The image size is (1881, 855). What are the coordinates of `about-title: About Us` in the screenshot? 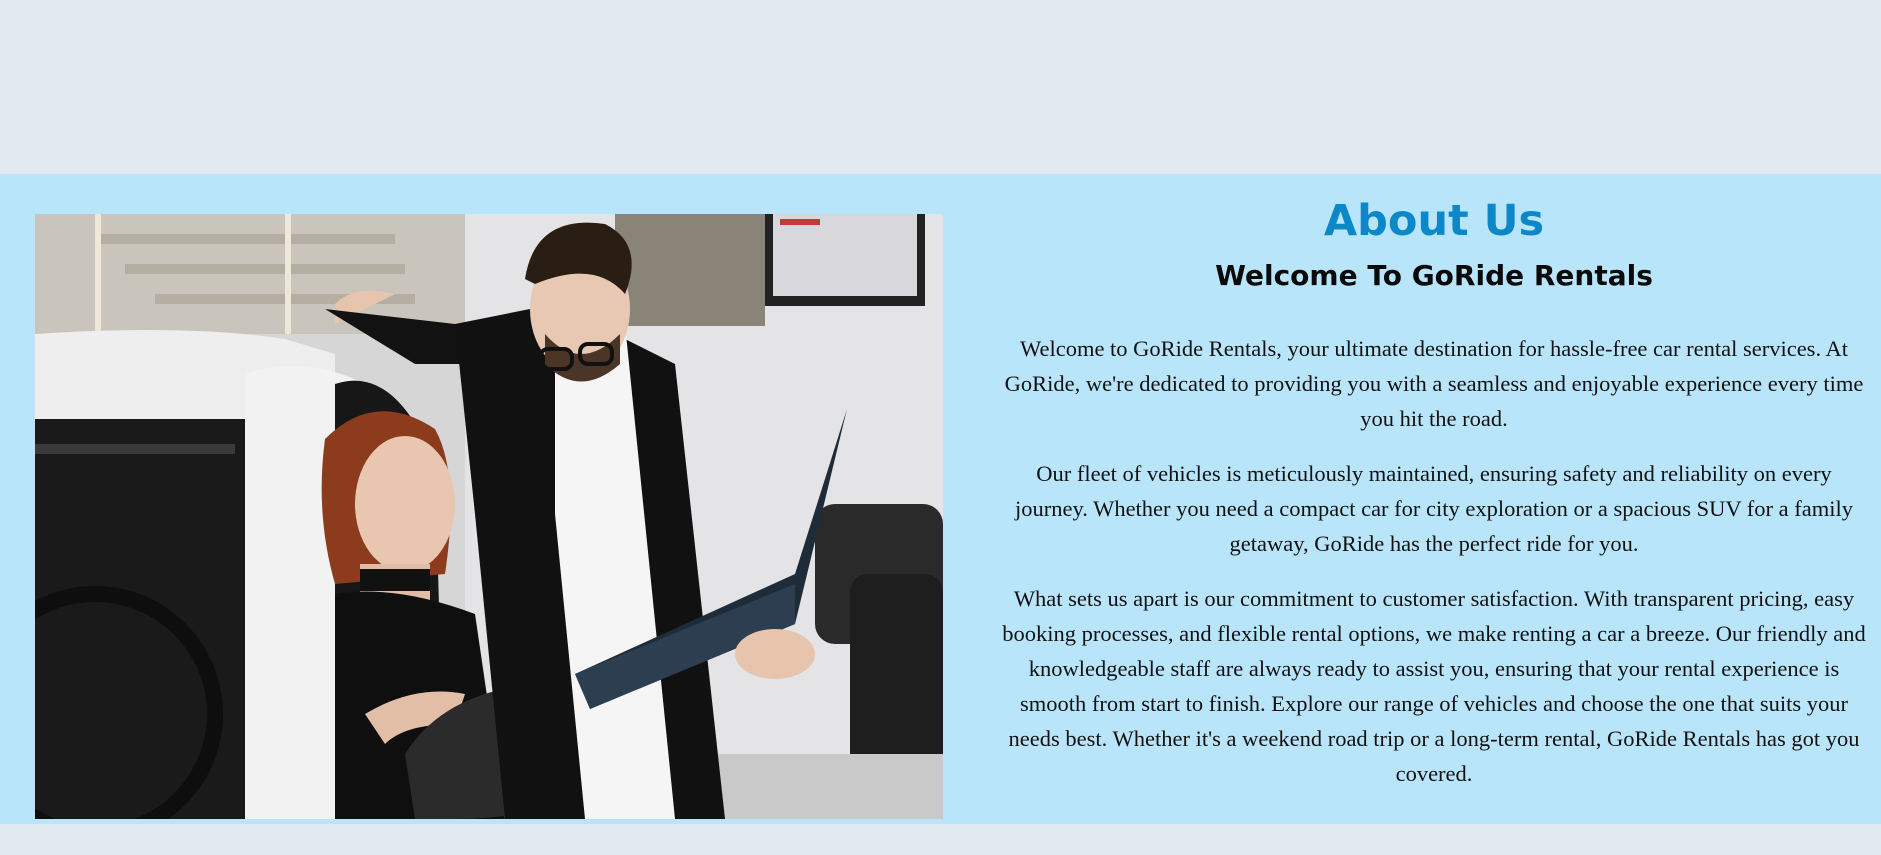 It's located at (1434, 221).